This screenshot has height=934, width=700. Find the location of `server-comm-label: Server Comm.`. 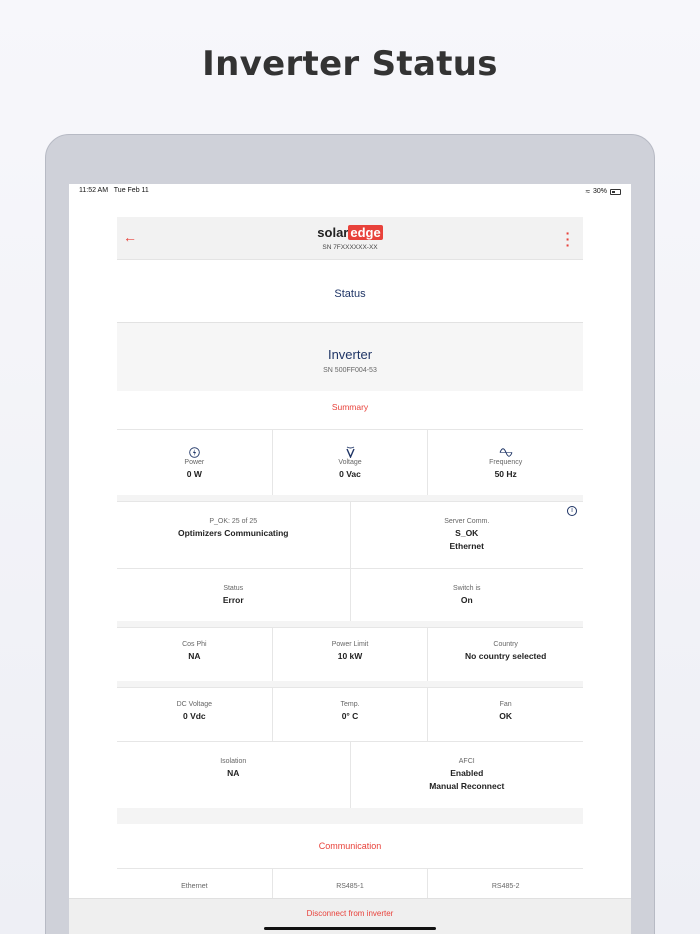

server-comm-label: Server Comm. is located at coordinates (467, 521).